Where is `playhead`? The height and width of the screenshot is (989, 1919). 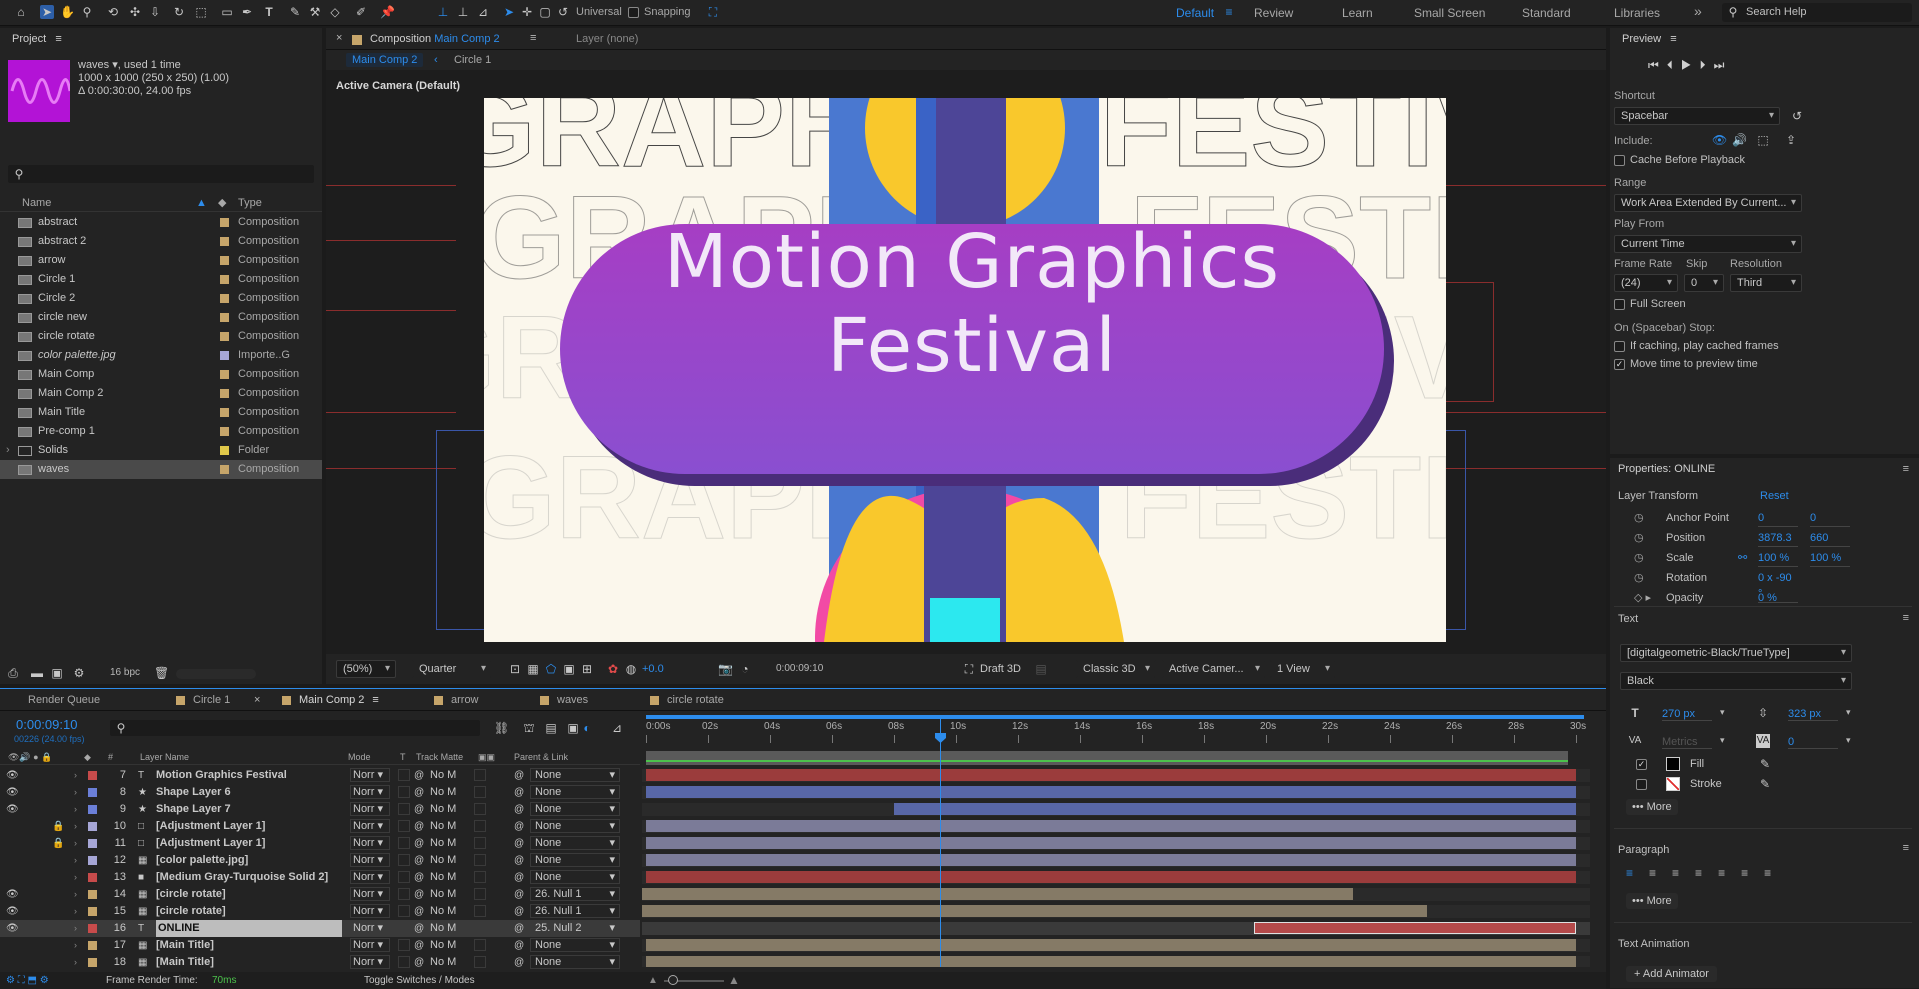 playhead is located at coordinates (940, 841).